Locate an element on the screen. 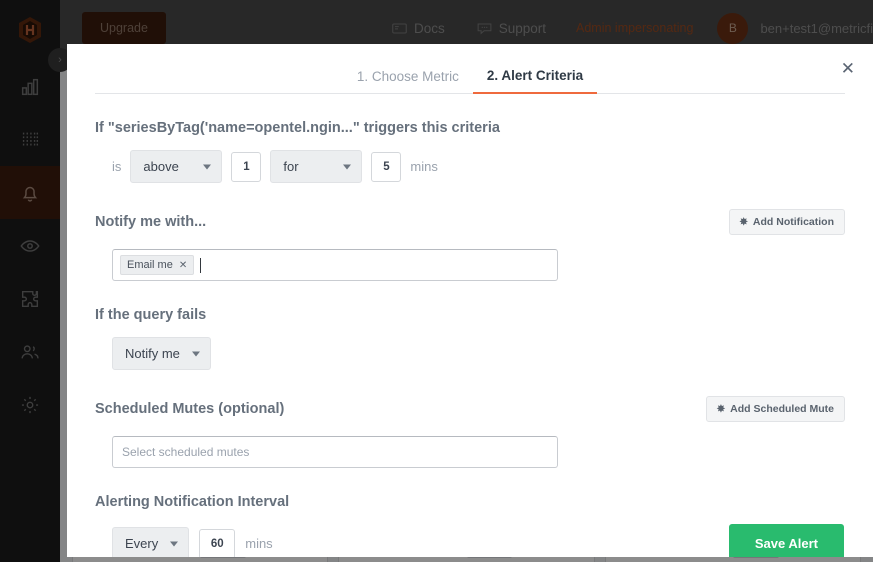  notification-chip: Email me ✕ is located at coordinates (157, 265).